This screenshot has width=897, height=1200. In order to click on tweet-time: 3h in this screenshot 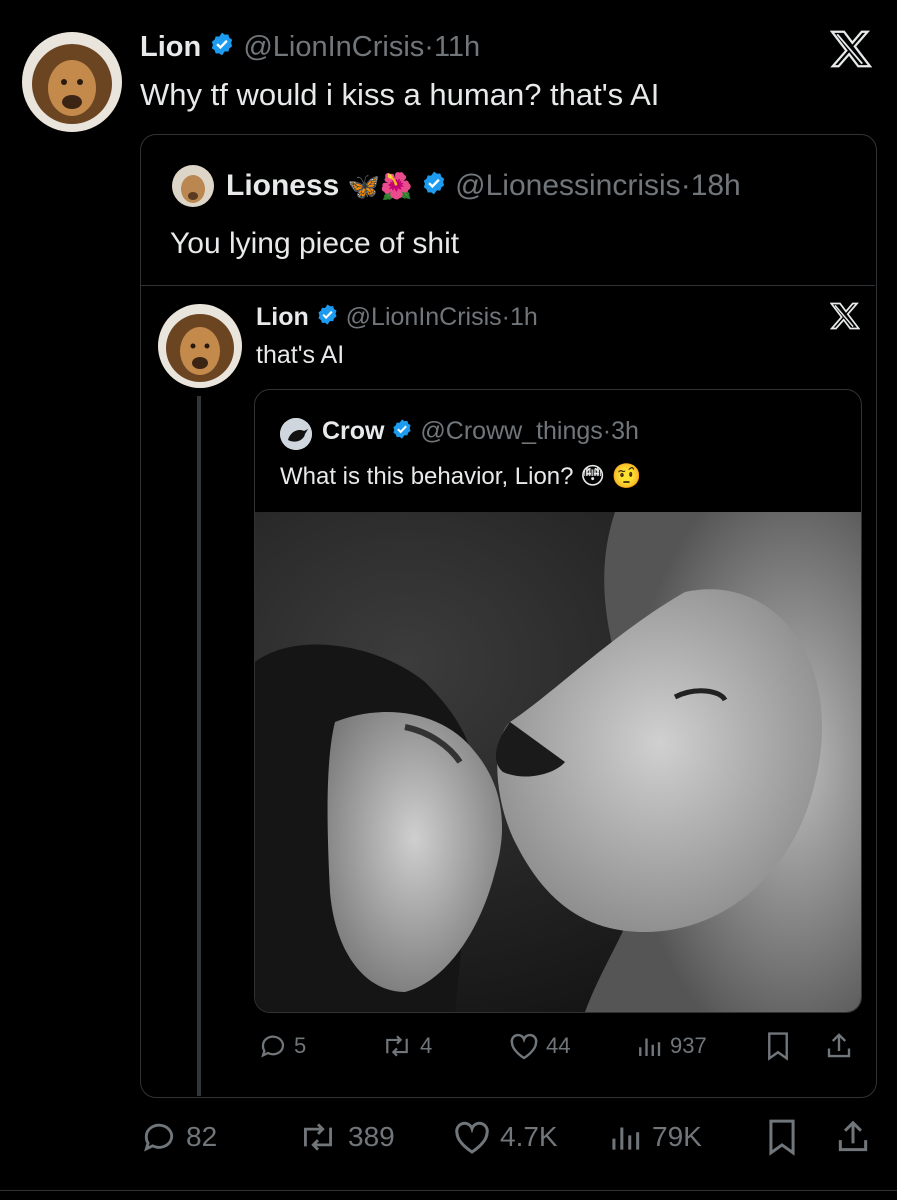, I will do `click(625, 431)`.